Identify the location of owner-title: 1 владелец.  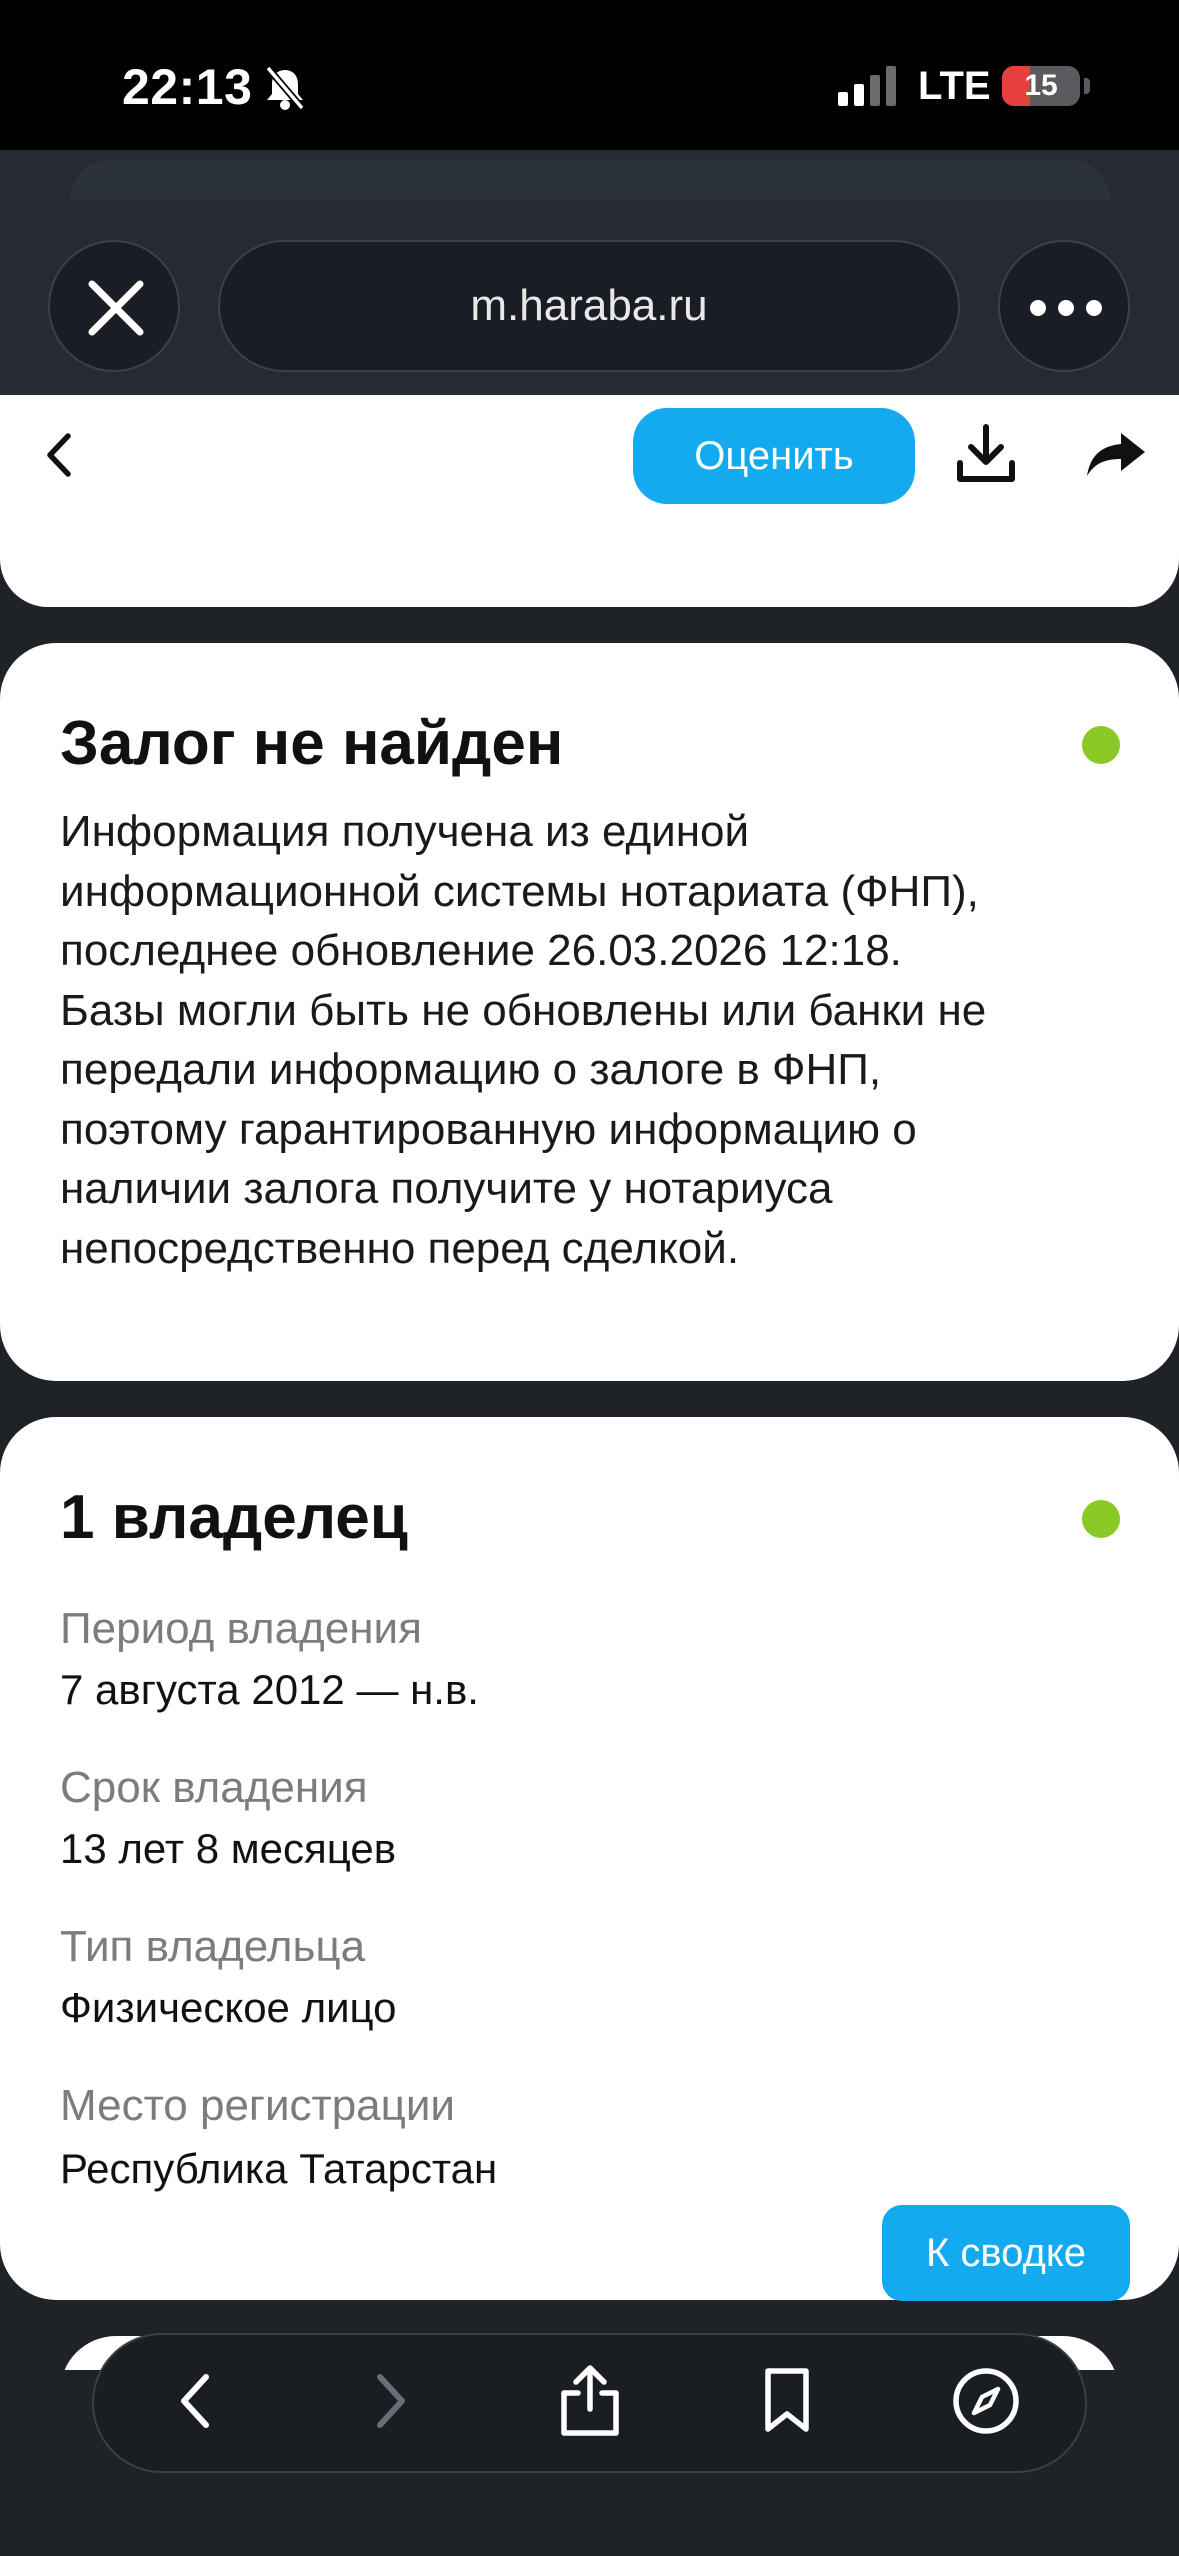
(234, 1517).